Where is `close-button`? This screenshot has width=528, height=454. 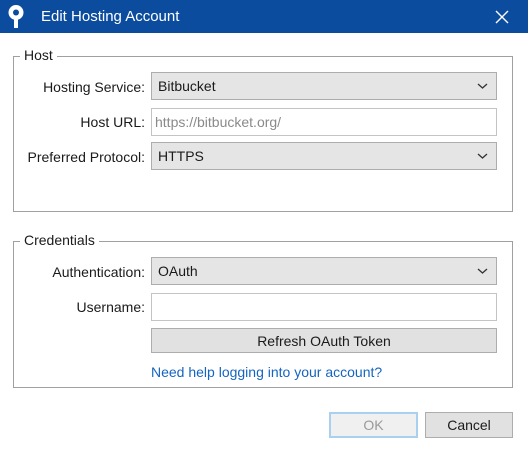 close-button is located at coordinates (502, 16).